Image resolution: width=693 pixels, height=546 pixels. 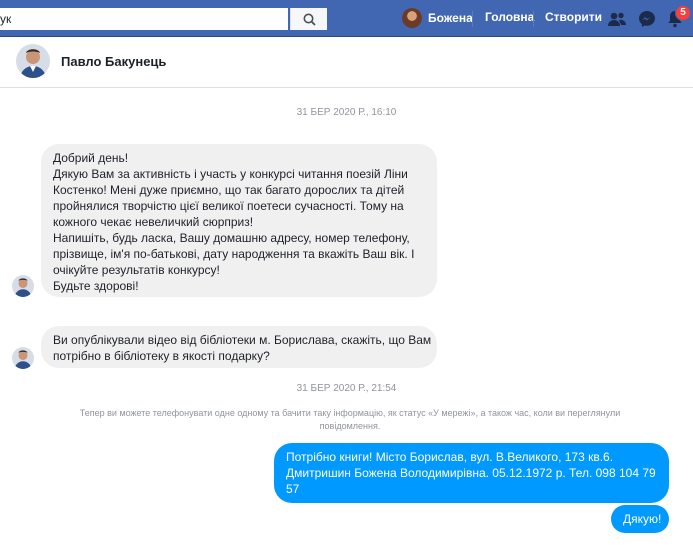 I want to click on message-line: Добрий день!, so click(x=91, y=158).